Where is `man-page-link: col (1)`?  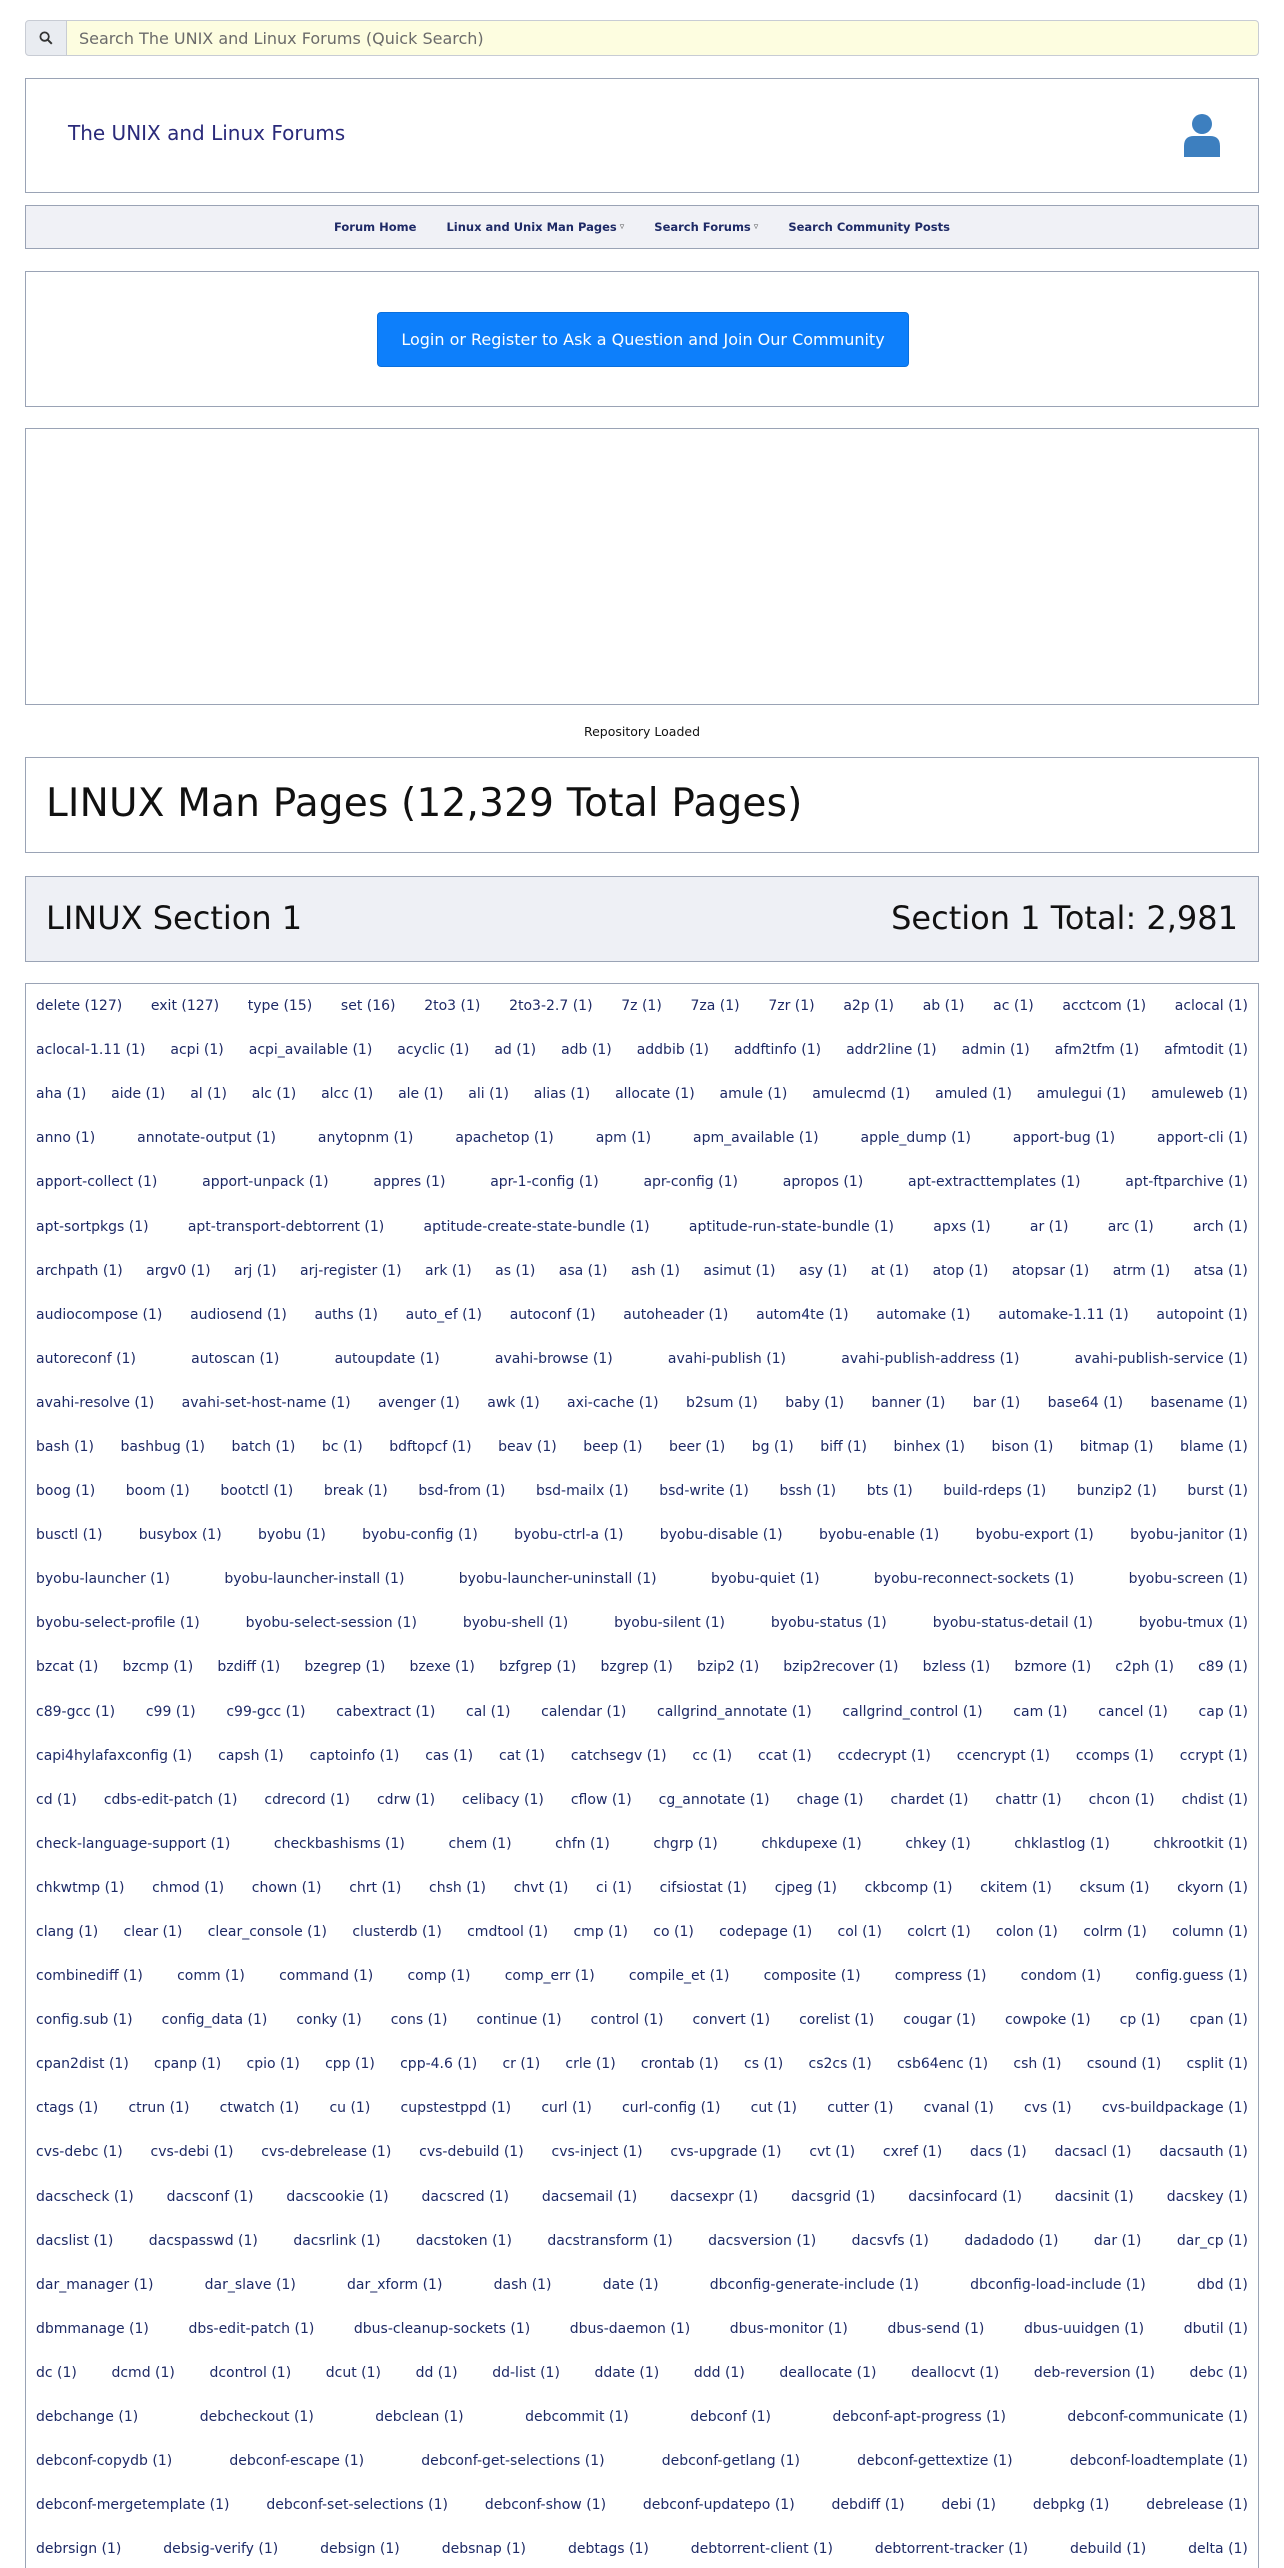 man-page-link: col (1) is located at coordinates (860, 1932).